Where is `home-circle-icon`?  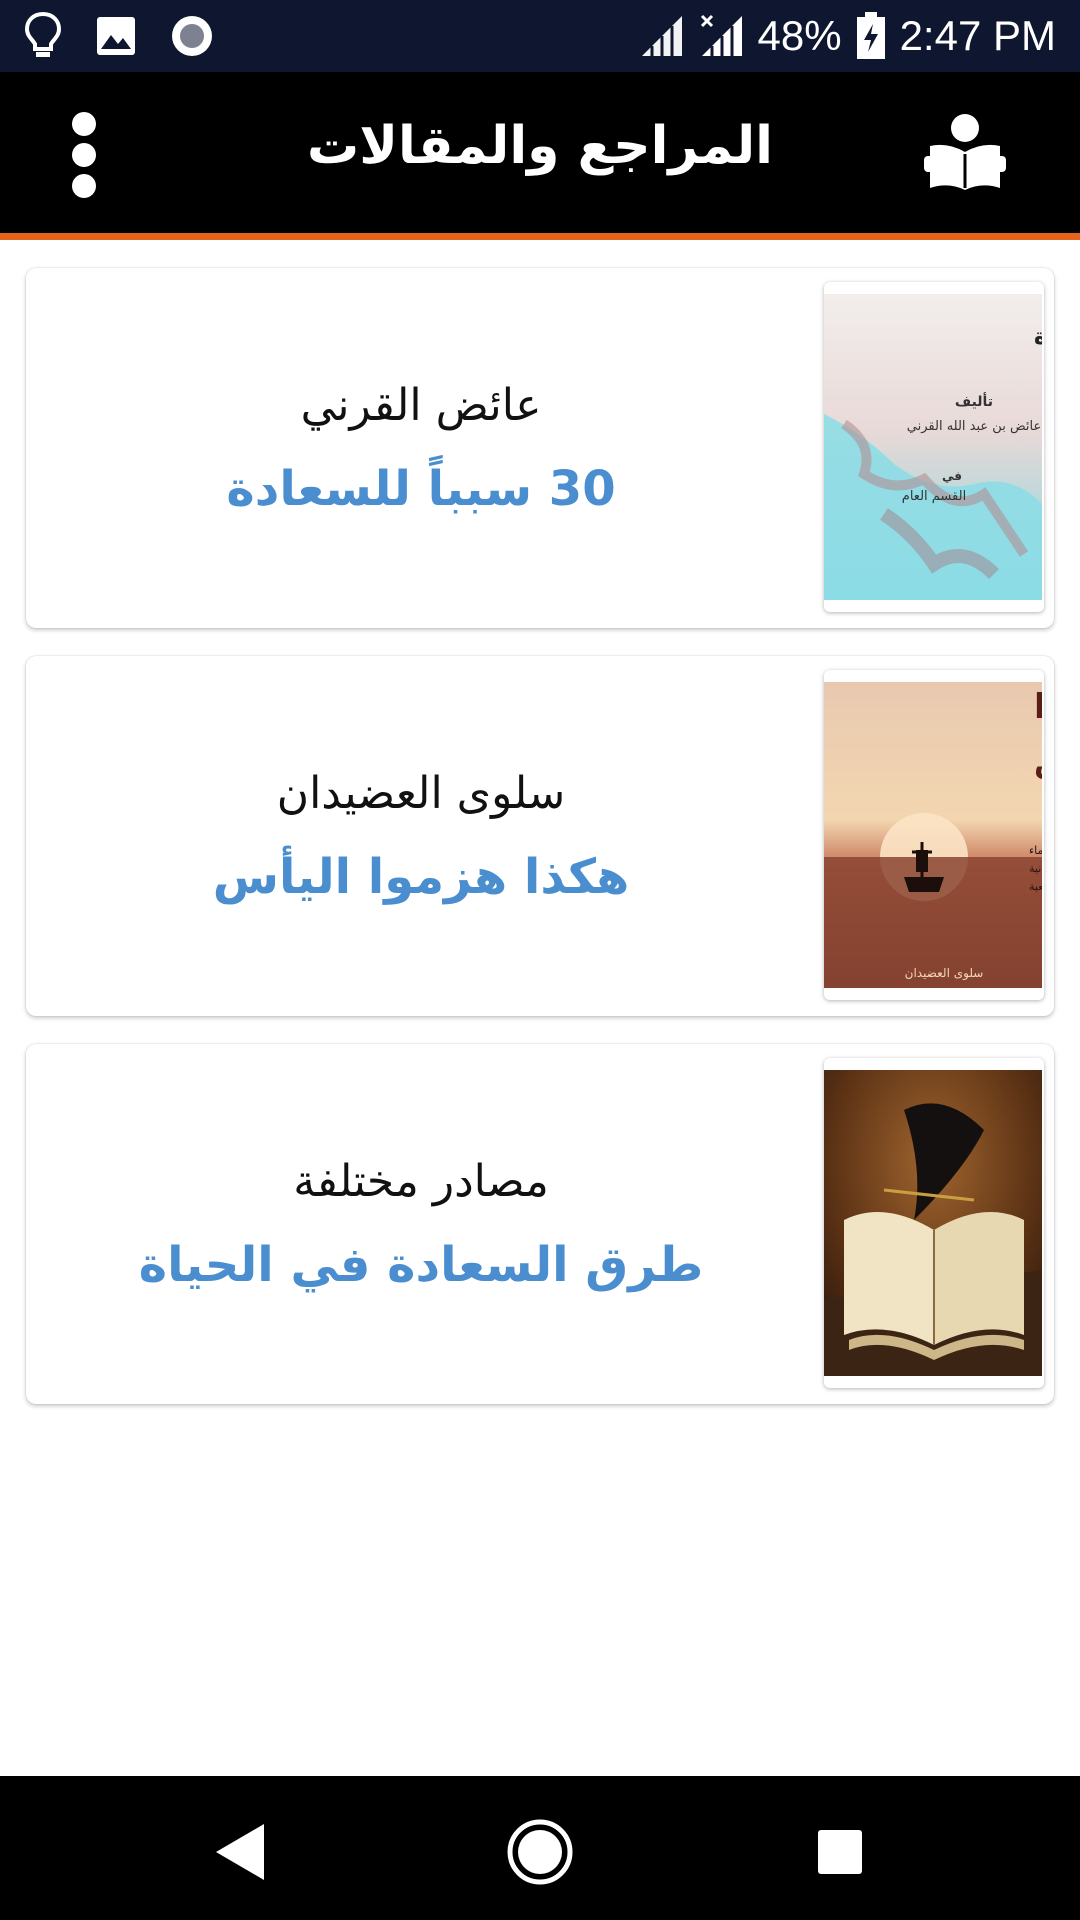 home-circle-icon is located at coordinates (540, 1852).